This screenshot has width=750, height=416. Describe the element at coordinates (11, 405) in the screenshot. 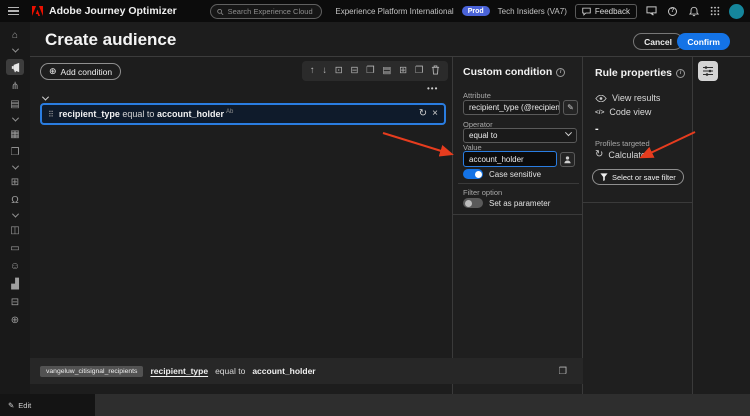

I see `pencil-icon: ✎` at that location.